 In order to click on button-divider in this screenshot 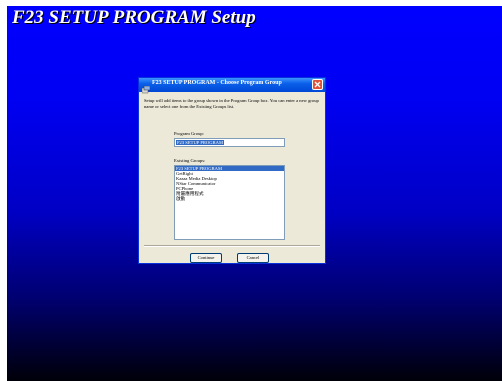, I will do `click(232, 246)`.